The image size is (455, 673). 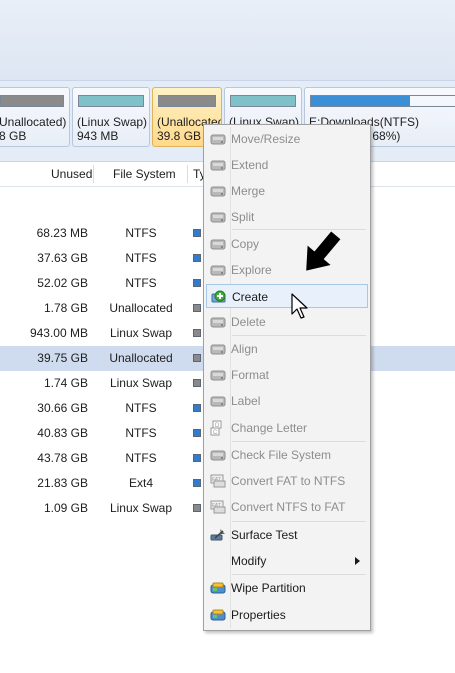 I want to click on properties-icon, so click(x=218, y=615).